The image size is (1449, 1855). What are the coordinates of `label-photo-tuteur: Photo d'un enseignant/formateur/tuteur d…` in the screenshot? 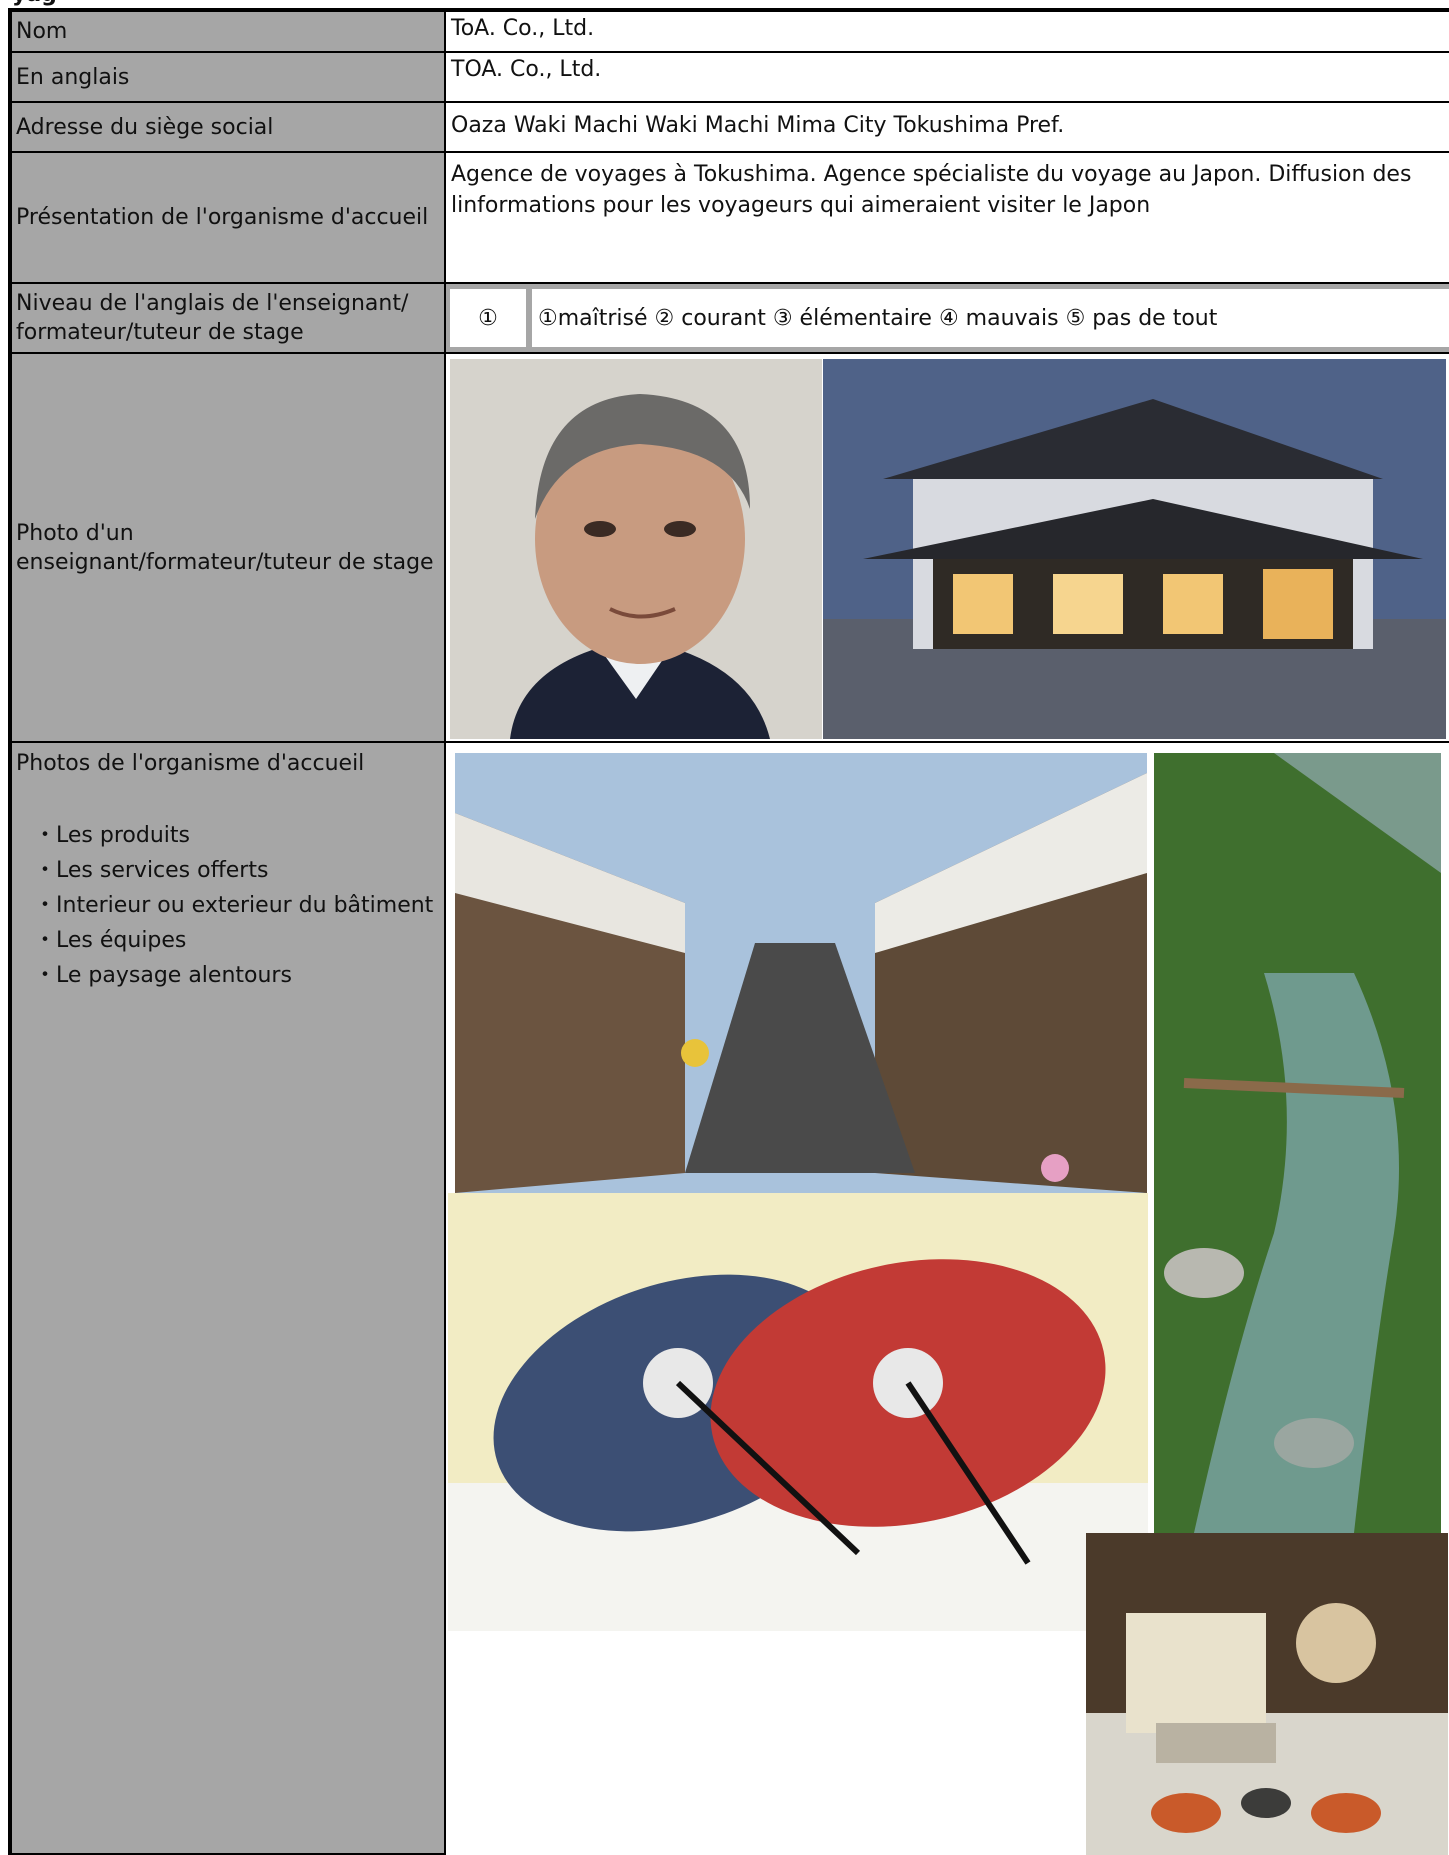 It's located at (229, 548).